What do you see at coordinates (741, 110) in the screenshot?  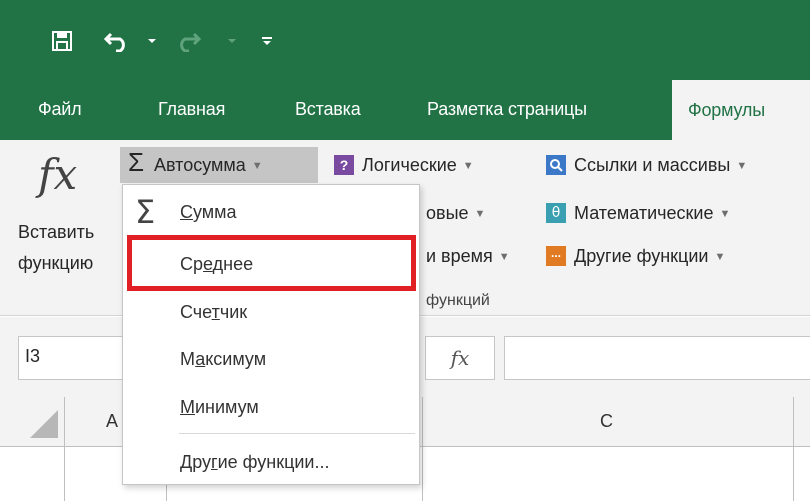 I see `tab-formulas: Формулы` at bounding box center [741, 110].